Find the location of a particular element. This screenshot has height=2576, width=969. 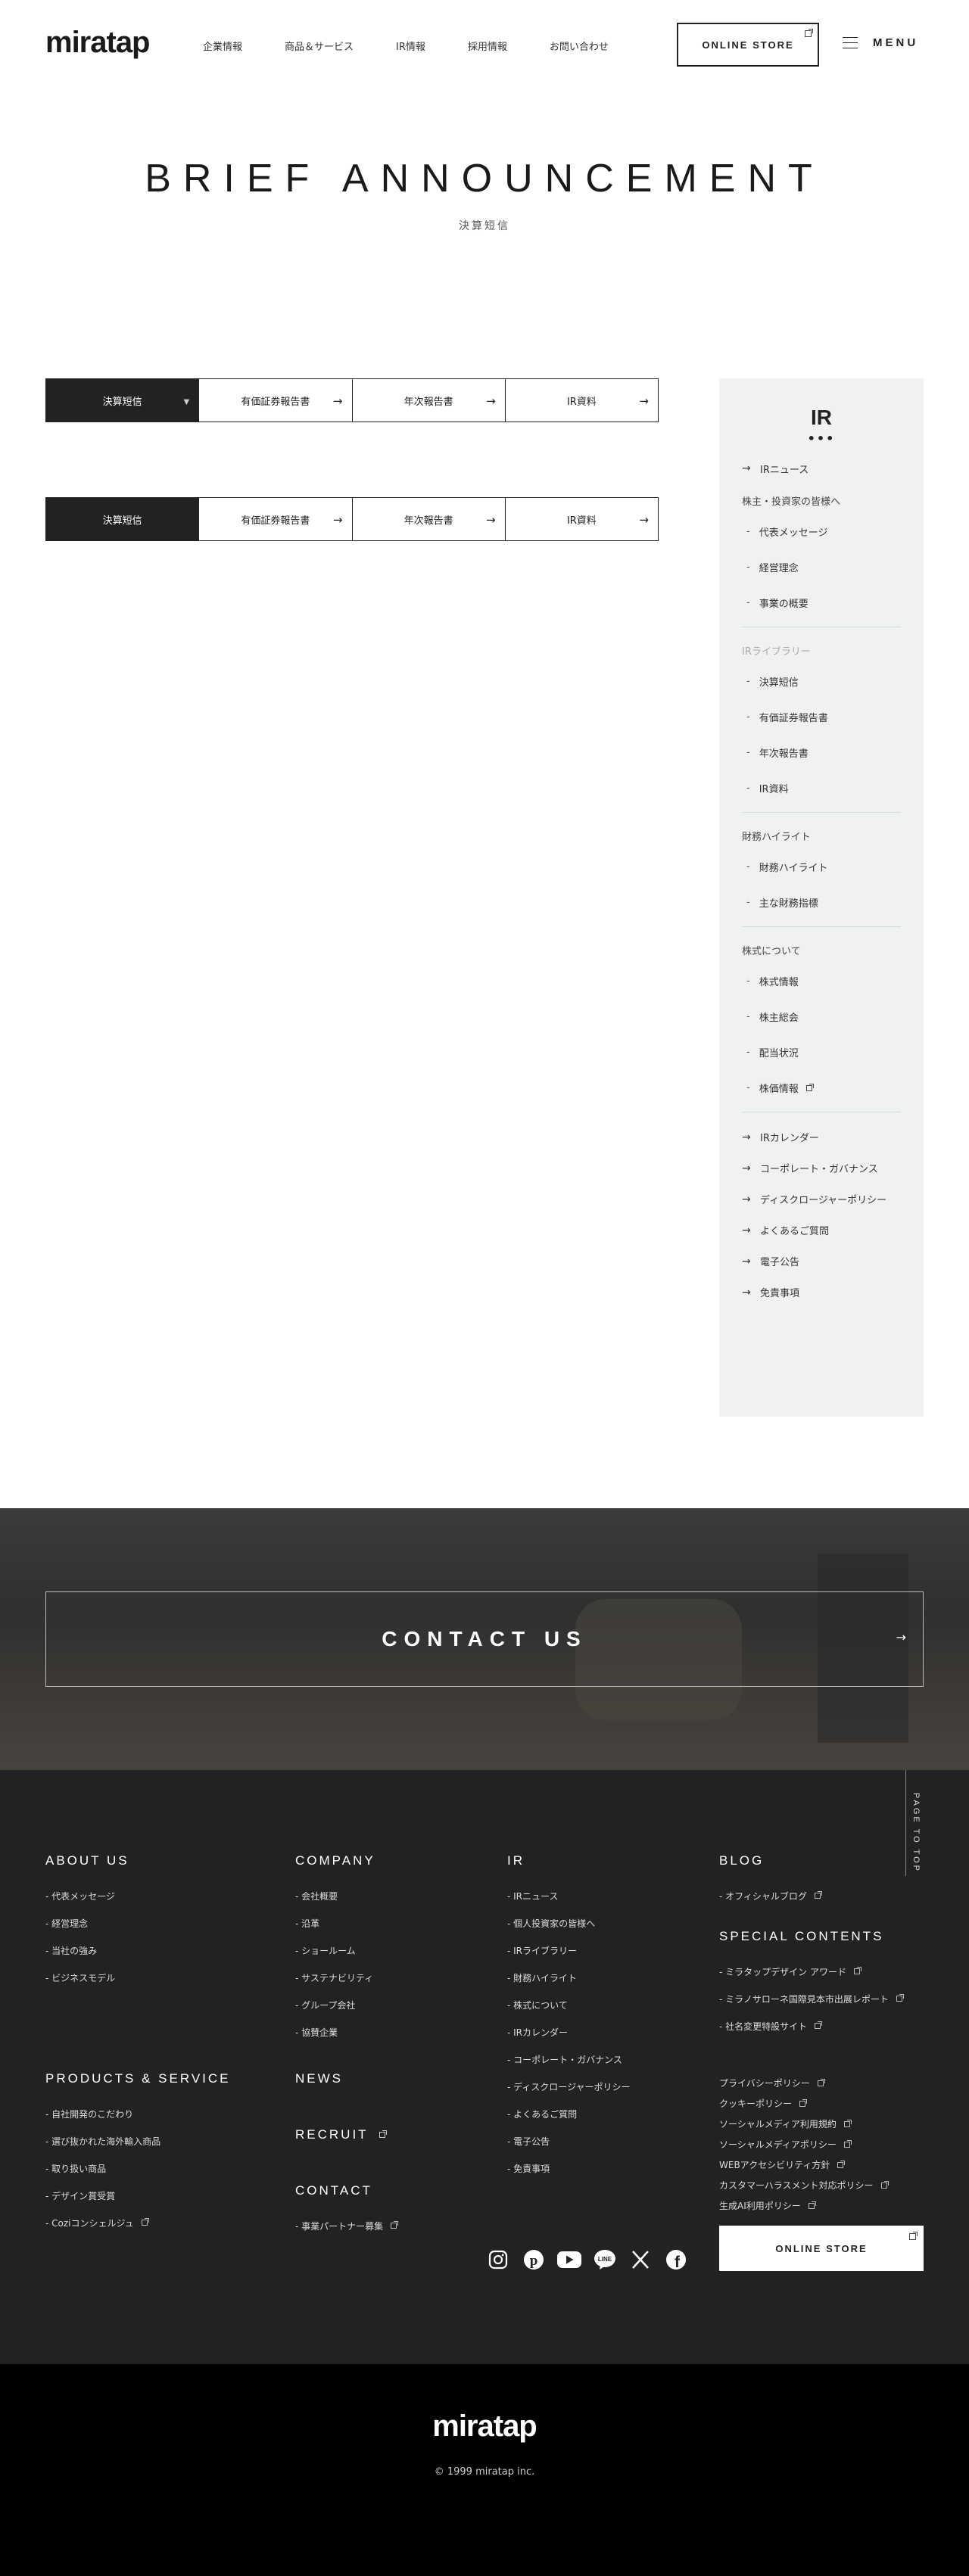

sidebar-group-library: IRライブラリー is located at coordinates (821, 650).